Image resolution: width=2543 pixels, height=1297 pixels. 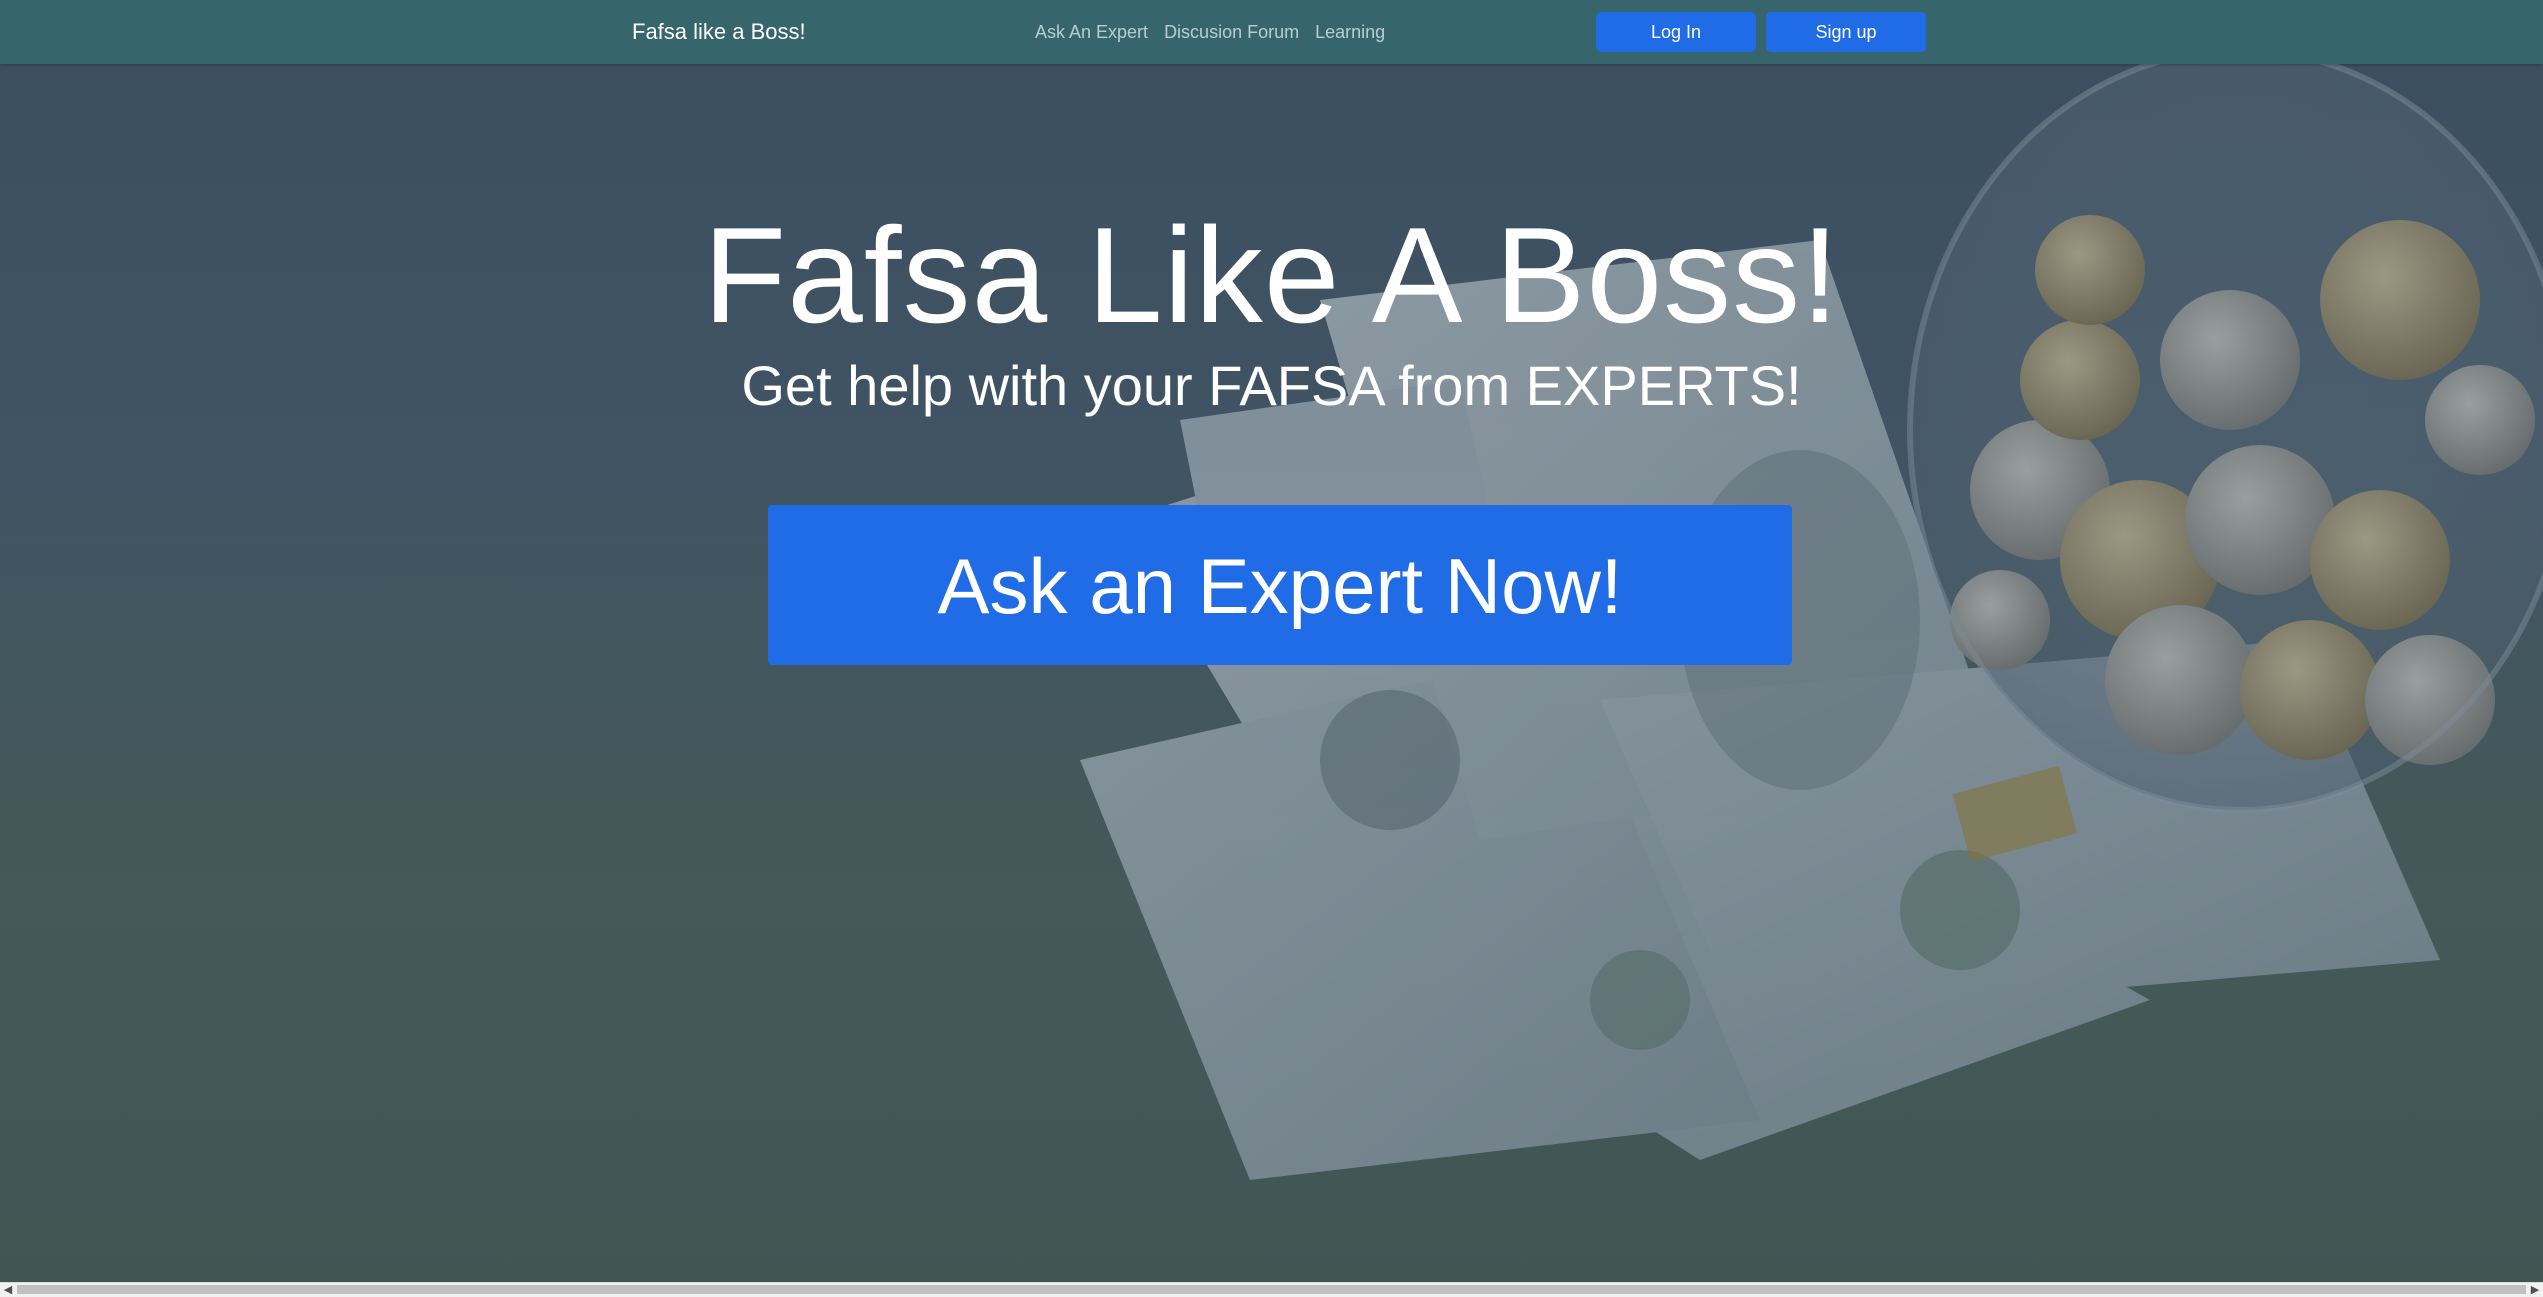 What do you see at coordinates (1676, 32) in the screenshot?
I see `login-button: Log In` at bounding box center [1676, 32].